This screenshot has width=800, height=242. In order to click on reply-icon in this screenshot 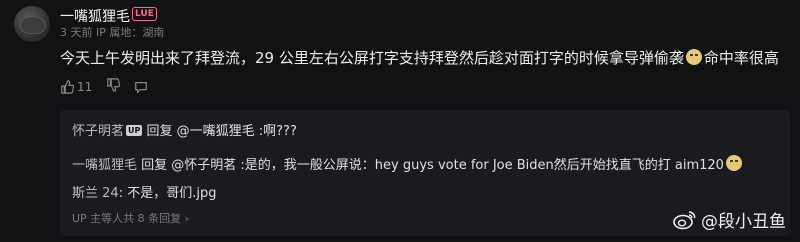, I will do `click(141, 87)`.